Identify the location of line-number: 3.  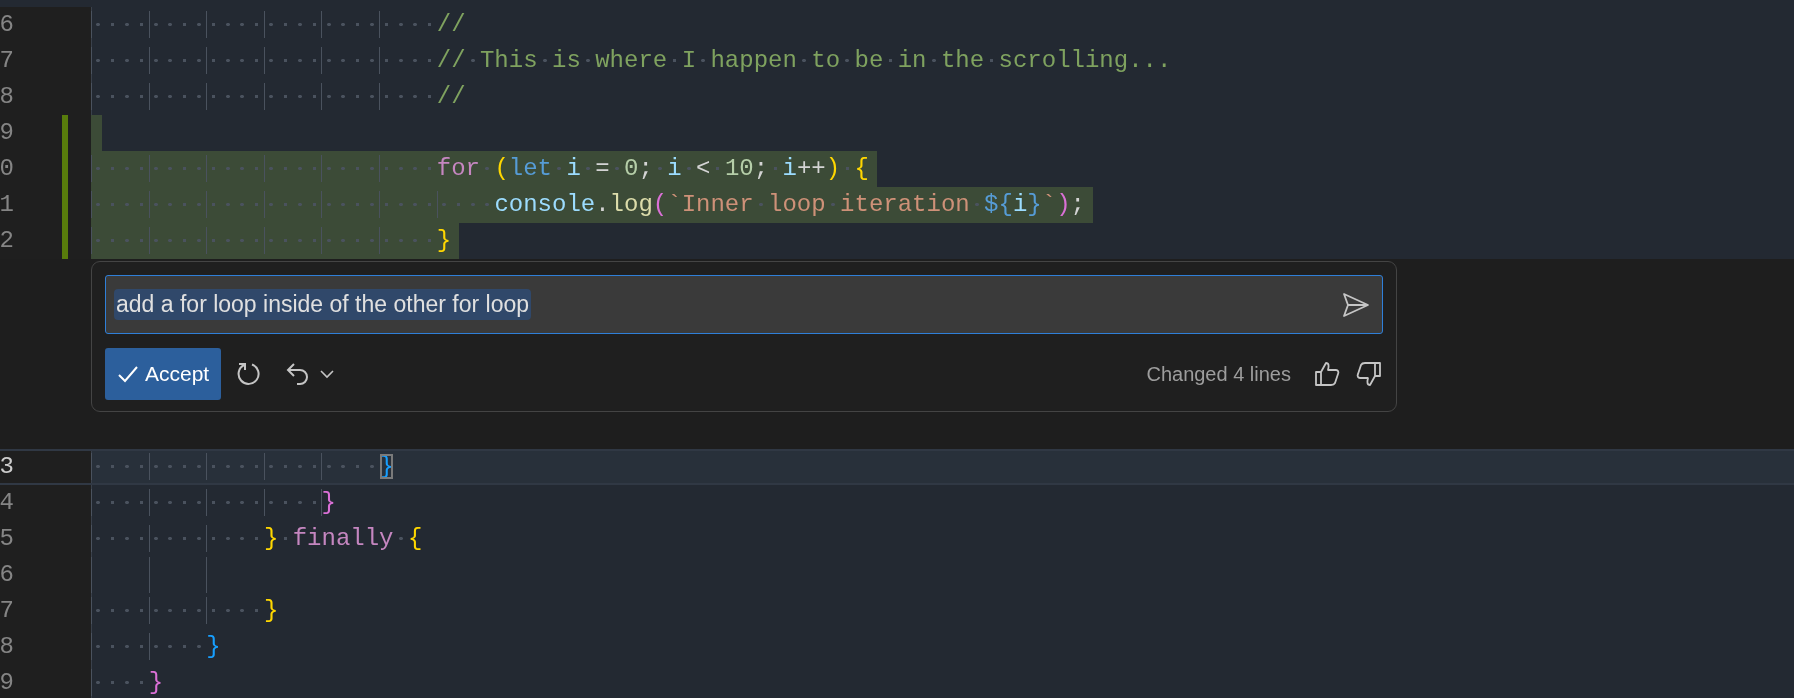
(7, 467).